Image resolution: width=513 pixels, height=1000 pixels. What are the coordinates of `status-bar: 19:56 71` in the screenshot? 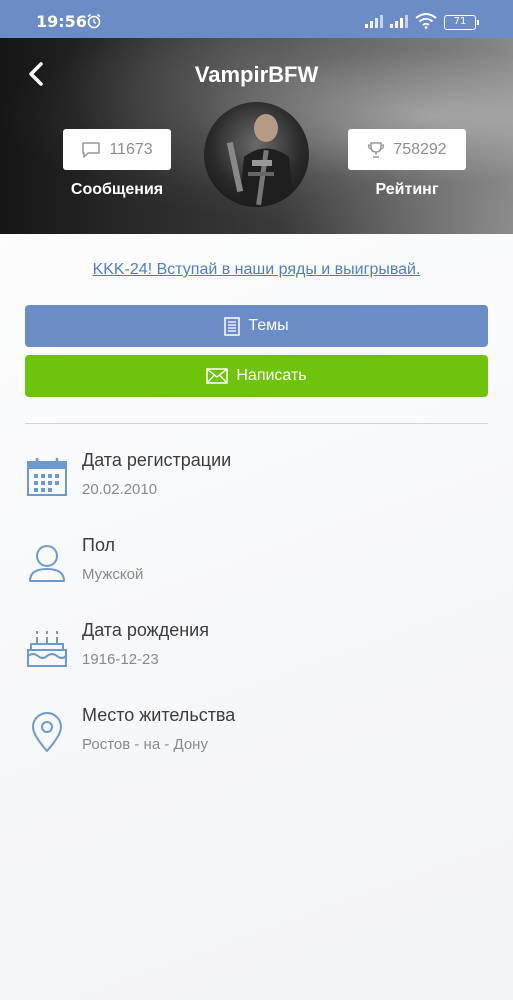 It's located at (256, 19).